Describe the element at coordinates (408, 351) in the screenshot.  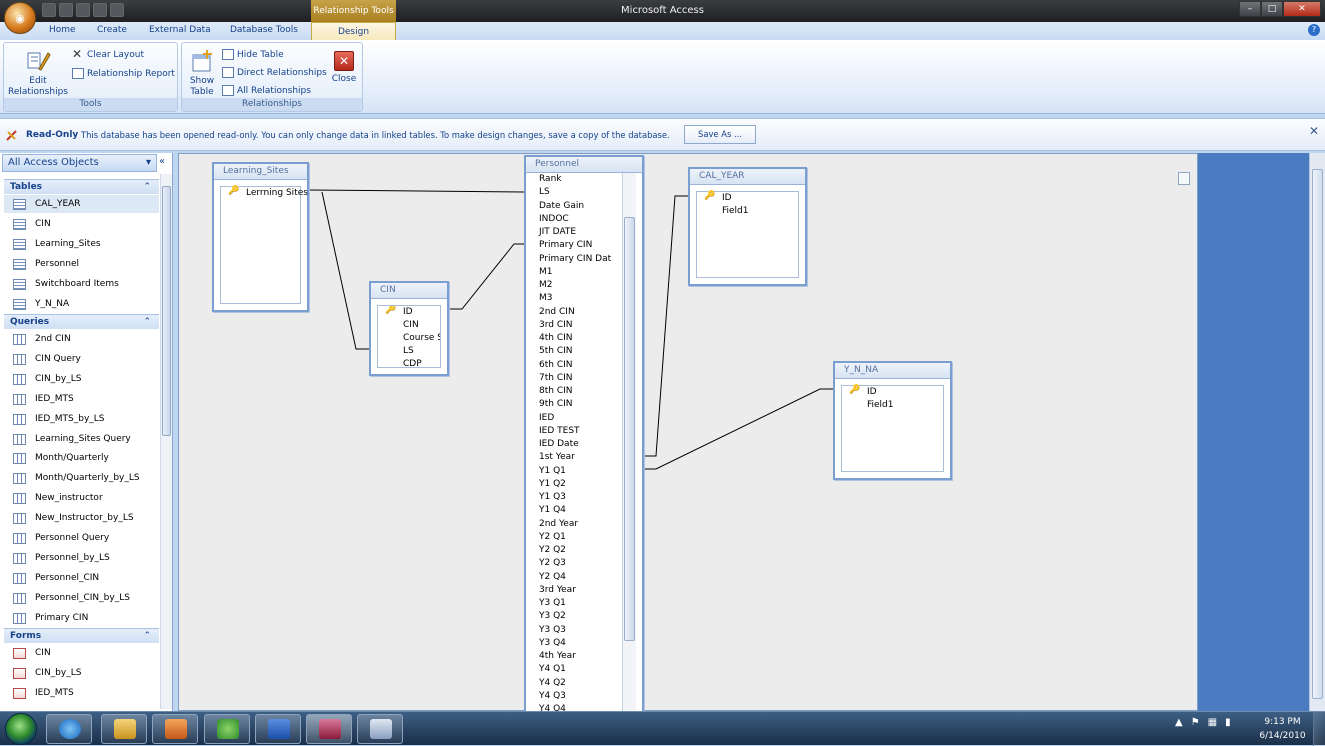
I see `field-item: LS` at that location.